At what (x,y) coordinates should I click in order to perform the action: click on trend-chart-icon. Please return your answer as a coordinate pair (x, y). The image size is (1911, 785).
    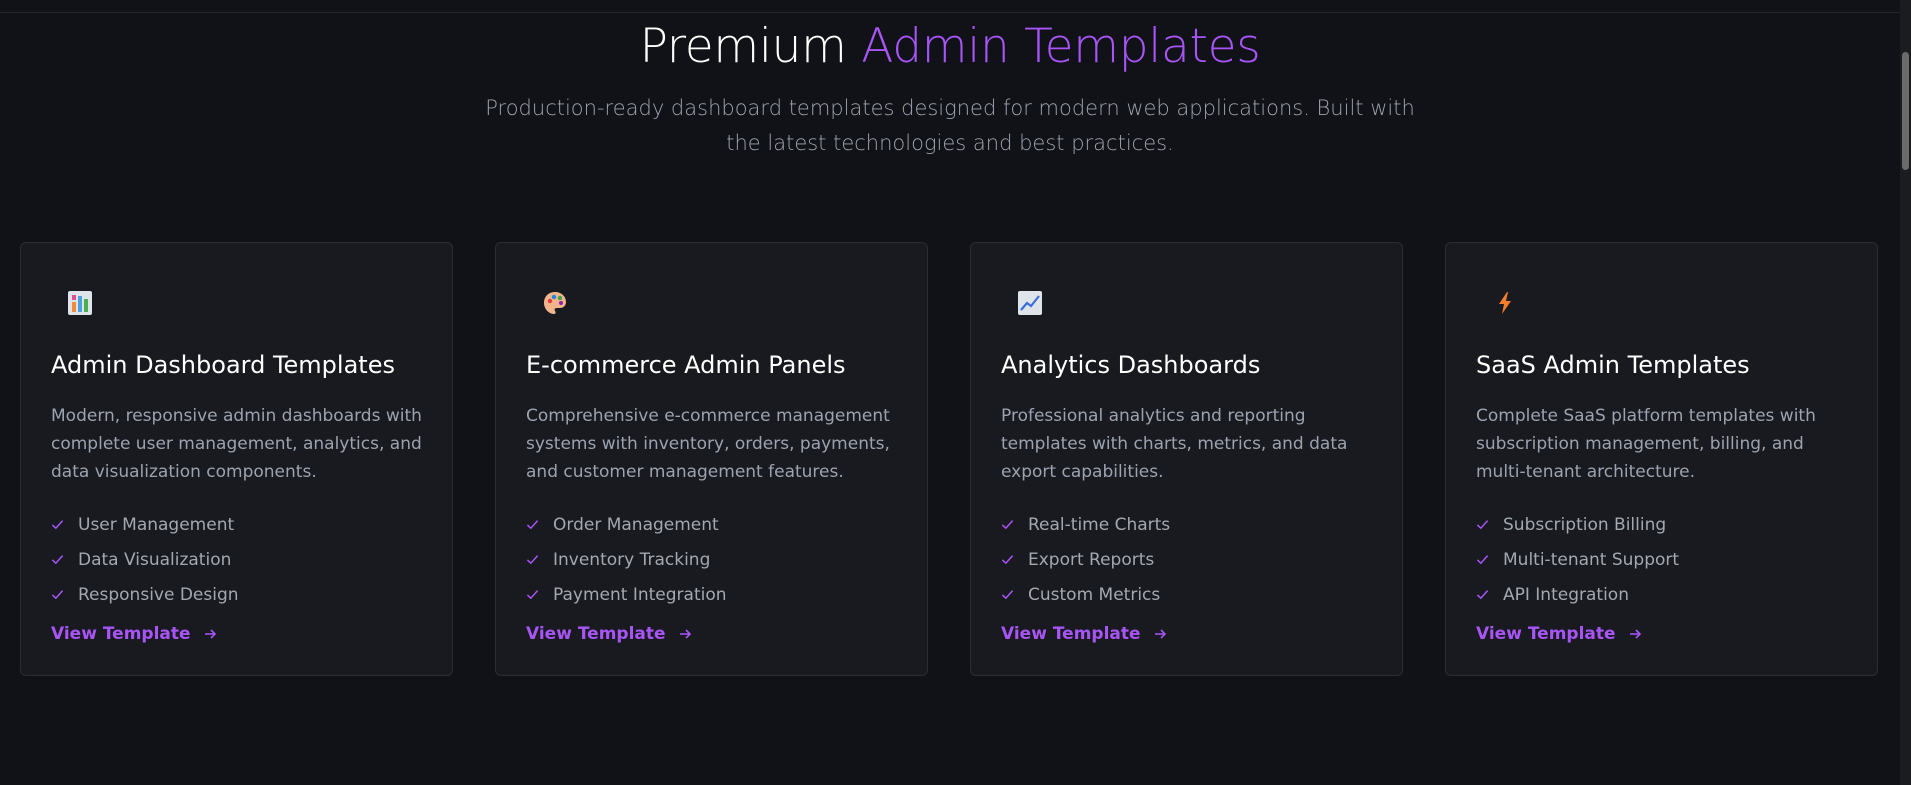
    Looking at the image, I should click on (1030, 303).